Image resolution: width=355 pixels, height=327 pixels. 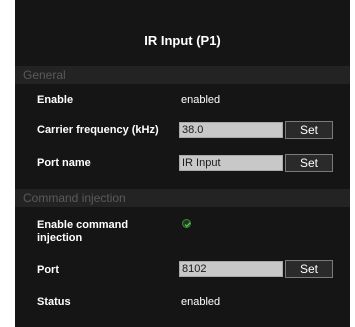 What do you see at coordinates (48, 270) in the screenshot?
I see `port-label: Port` at bounding box center [48, 270].